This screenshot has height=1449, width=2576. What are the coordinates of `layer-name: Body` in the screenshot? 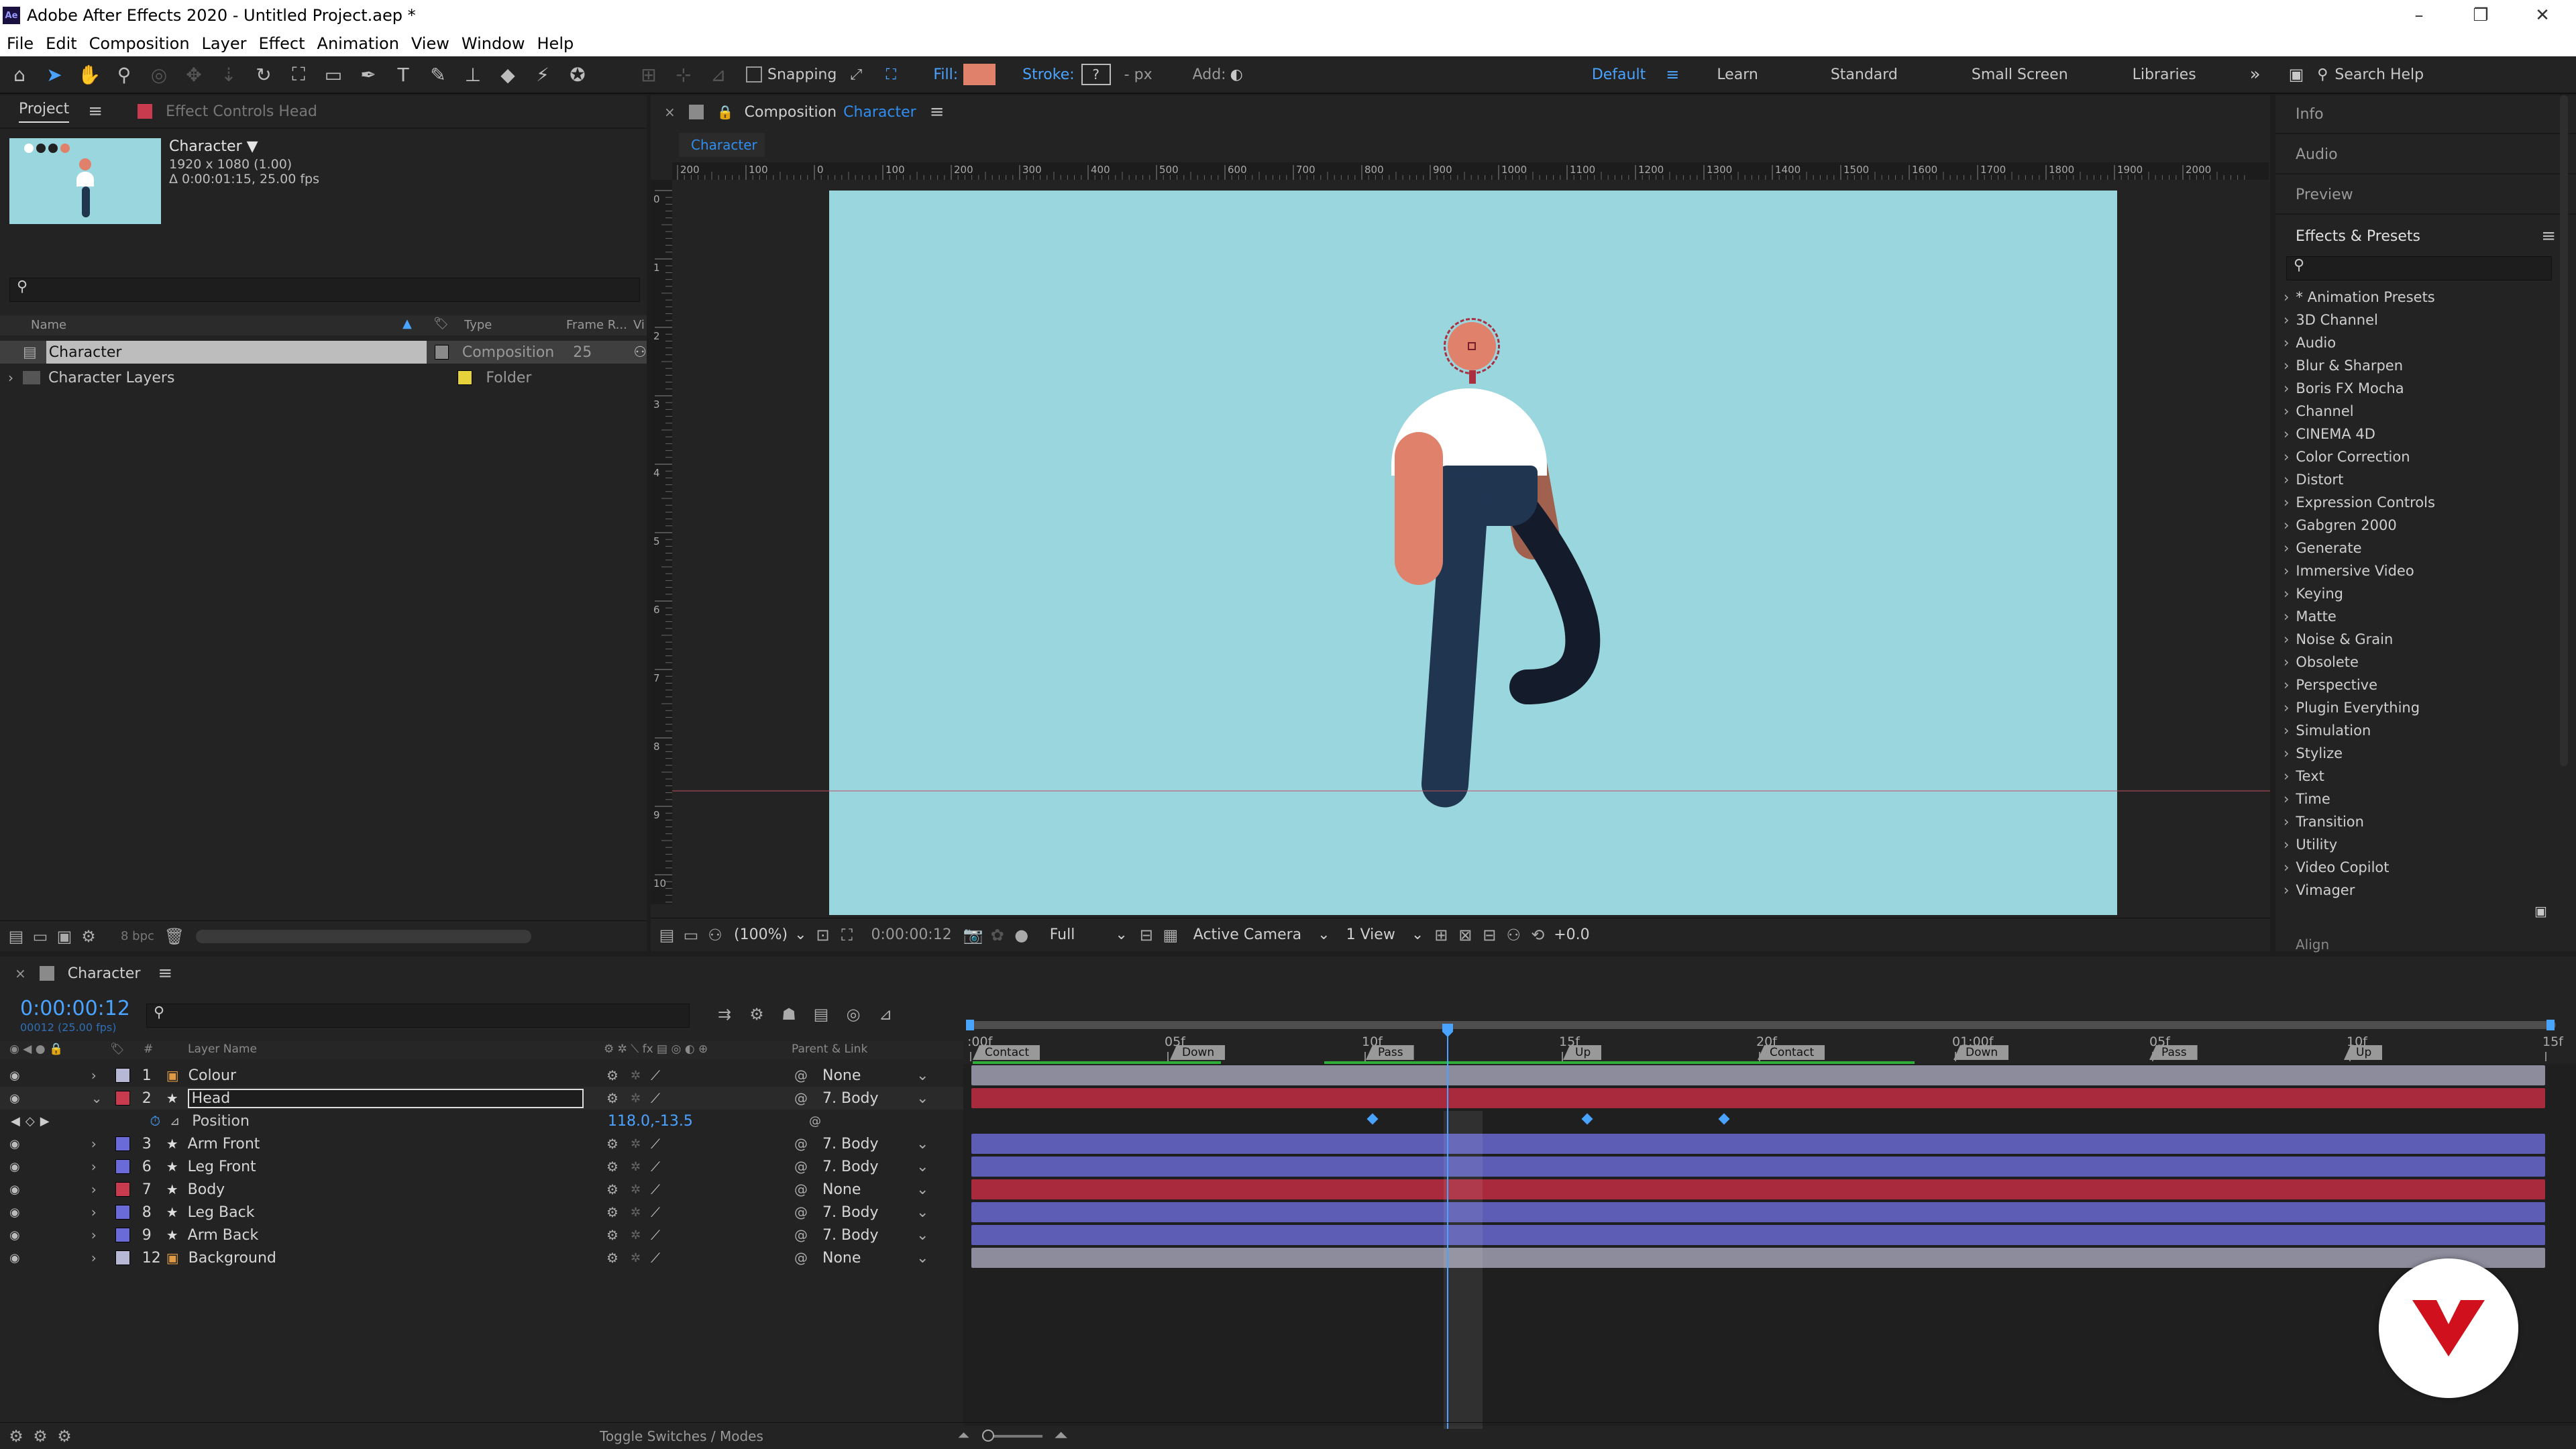 It's located at (206, 1189).